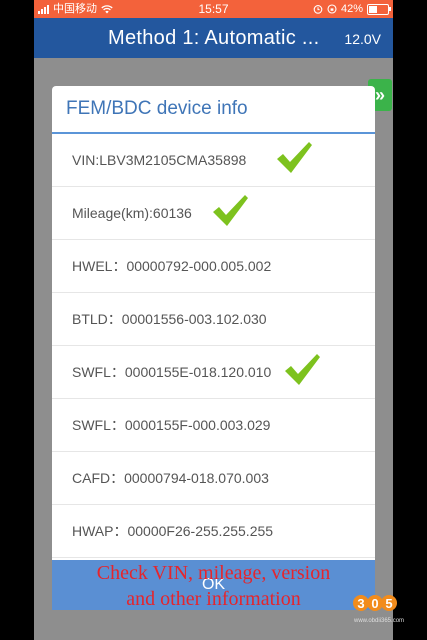 This screenshot has width=427, height=640. I want to click on nav-bar: Method 1: Automatic ... 12.0V, so click(213, 38).